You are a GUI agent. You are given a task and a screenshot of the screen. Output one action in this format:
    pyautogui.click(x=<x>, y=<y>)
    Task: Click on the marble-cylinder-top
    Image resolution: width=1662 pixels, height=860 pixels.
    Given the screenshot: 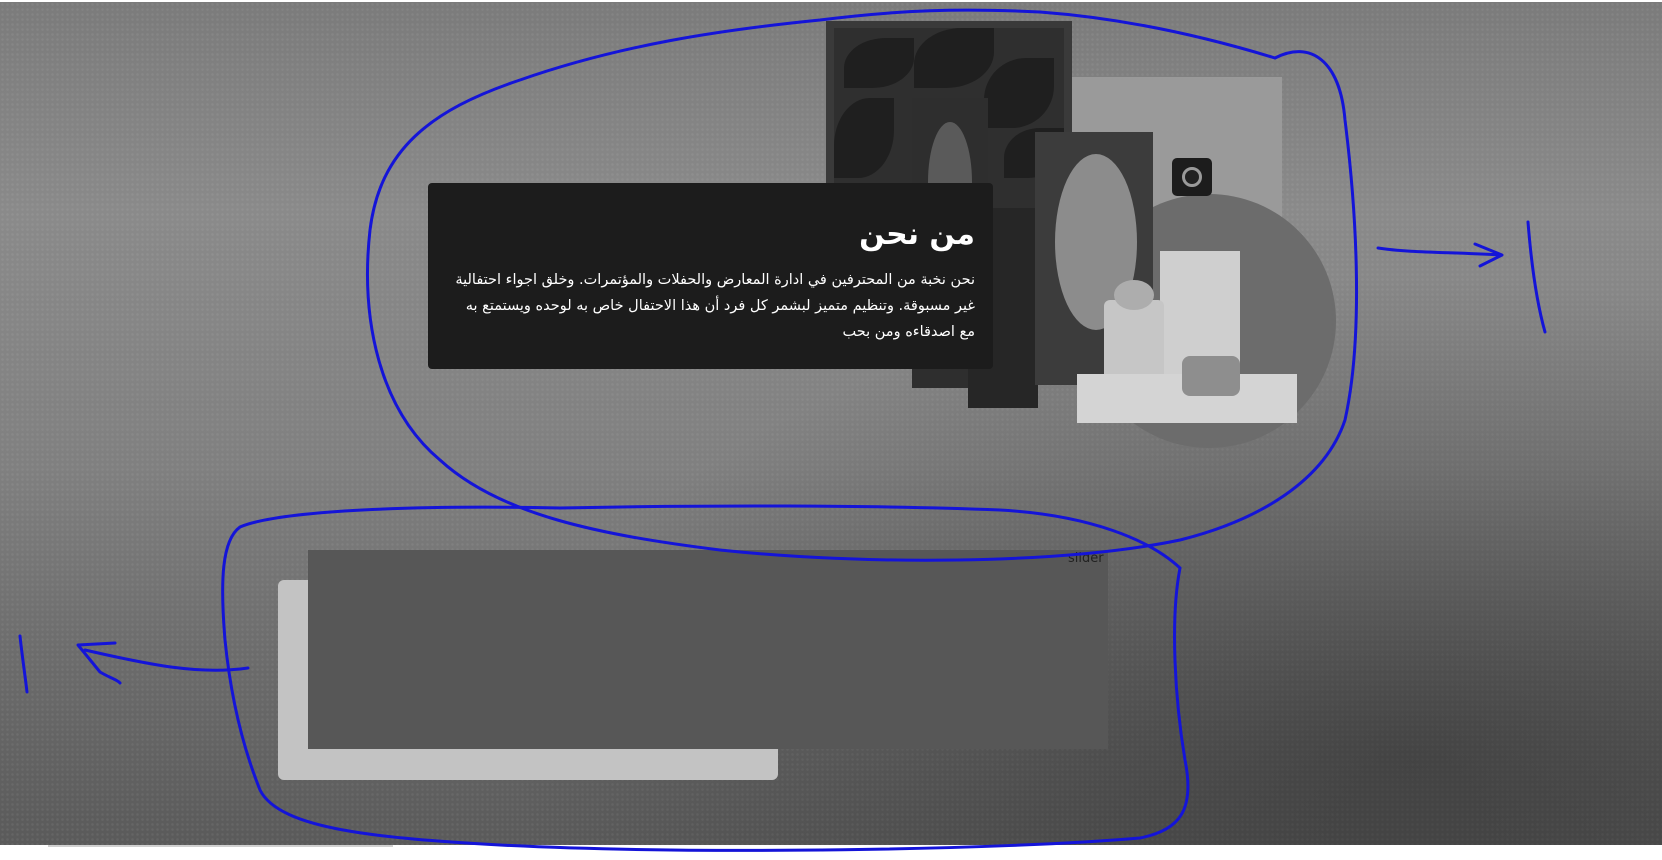 What is the action you would take?
    pyautogui.click(x=1134, y=295)
    